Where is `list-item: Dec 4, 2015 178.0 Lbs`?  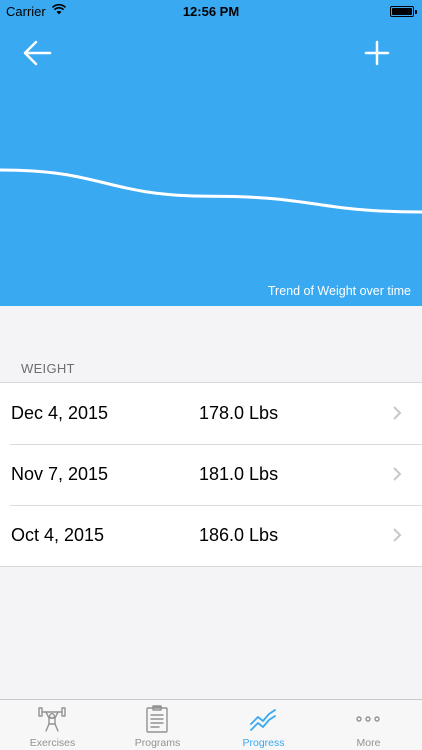 list-item: Dec 4, 2015 178.0 Lbs is located at coordinates (211, 413).